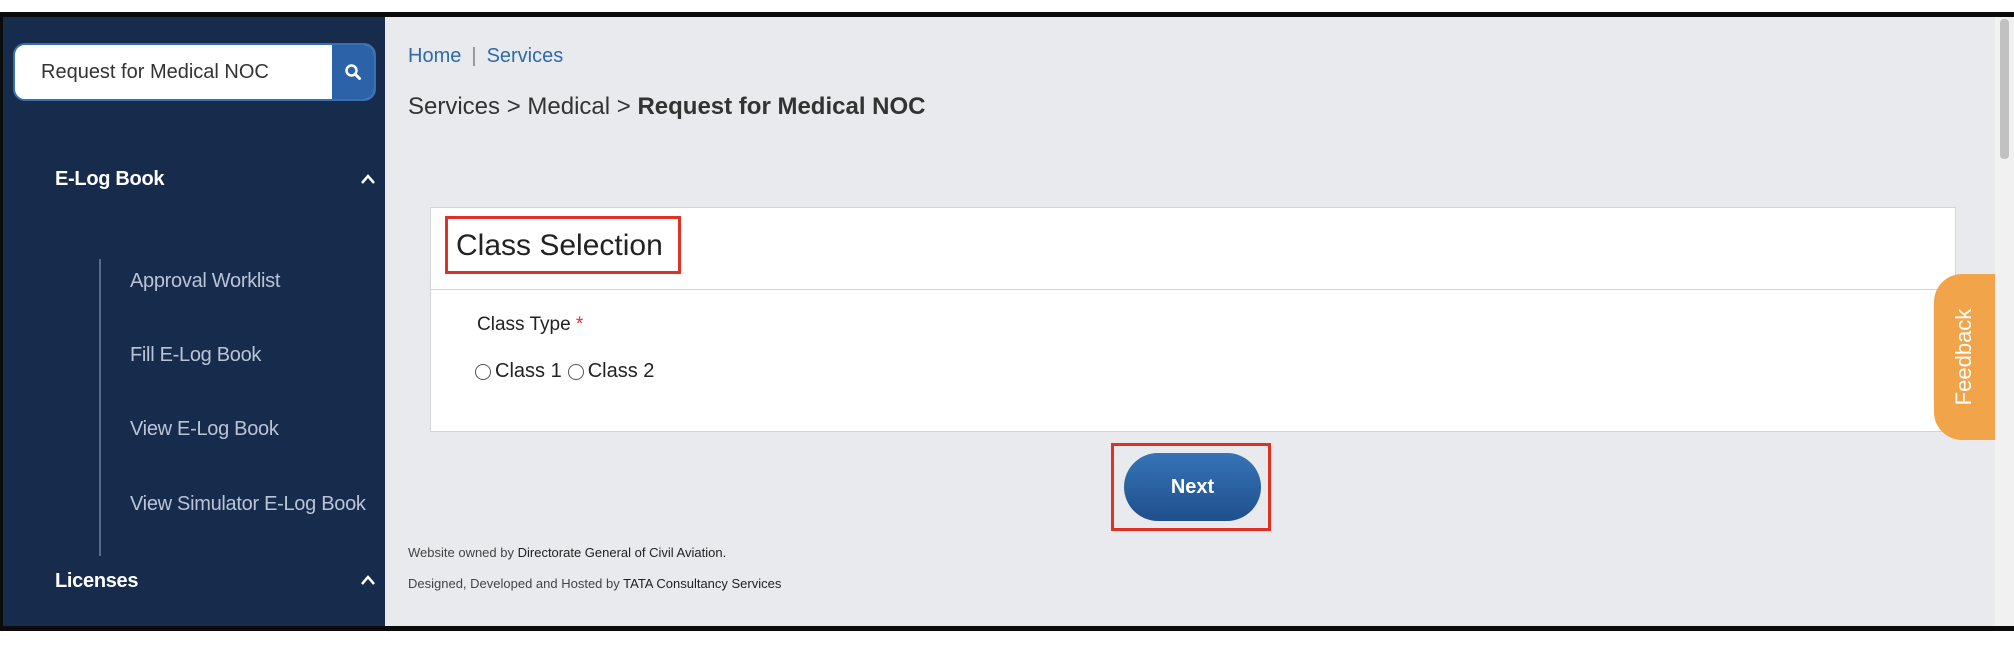 The width and height of the screenshot is (2014, 647). I want to click on search-icon, so click(353, 72).